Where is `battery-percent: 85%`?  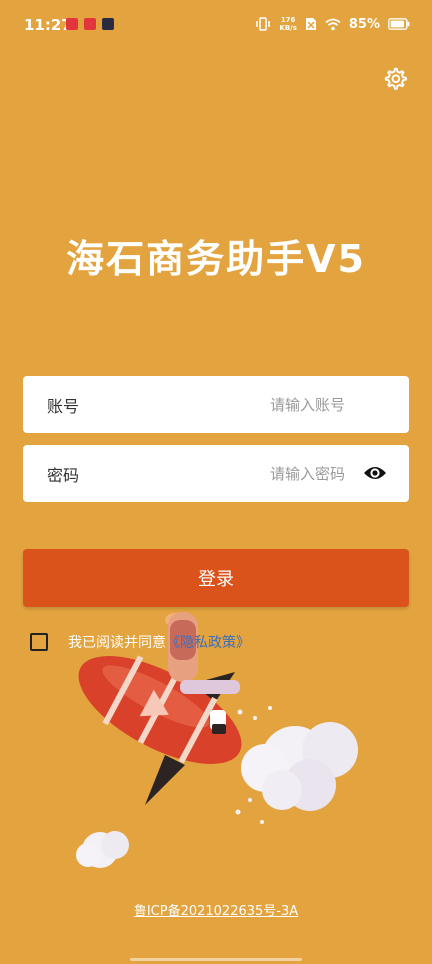 battery-percent: 85% is located at coordinates (364, 24).